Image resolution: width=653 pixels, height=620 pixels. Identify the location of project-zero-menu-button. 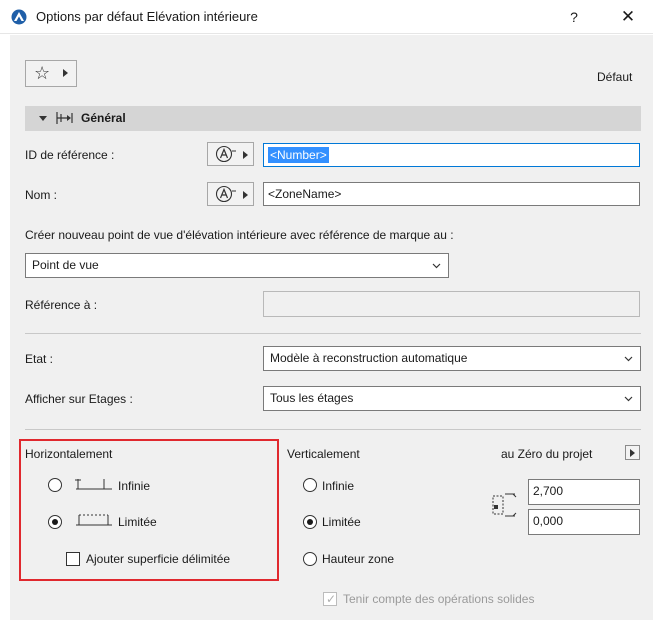
(632, 452).